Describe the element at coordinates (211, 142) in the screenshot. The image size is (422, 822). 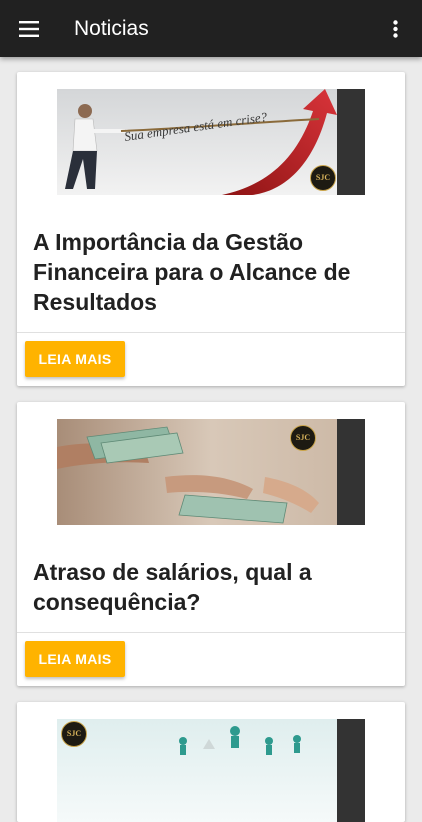
I see `article-image: Sua empresa está em crise? SJC` at that location.